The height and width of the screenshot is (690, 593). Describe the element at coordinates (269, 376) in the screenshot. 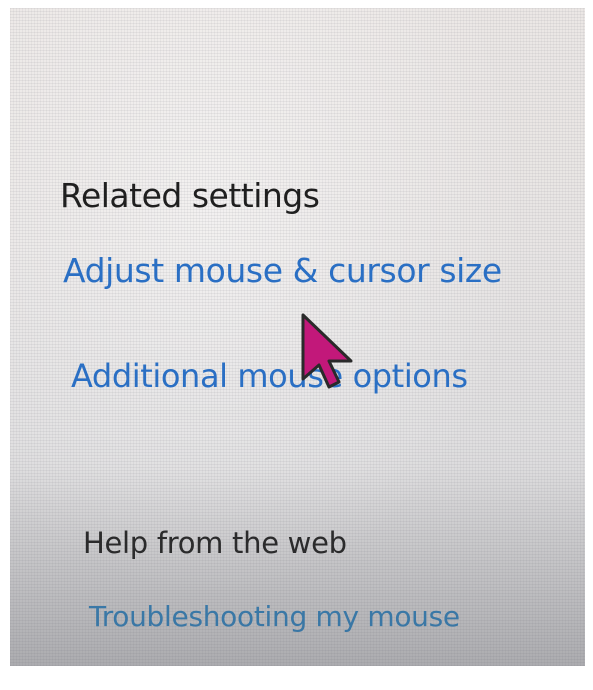

I see `additional-mouse-options-link: Additional mouse options` at that location.